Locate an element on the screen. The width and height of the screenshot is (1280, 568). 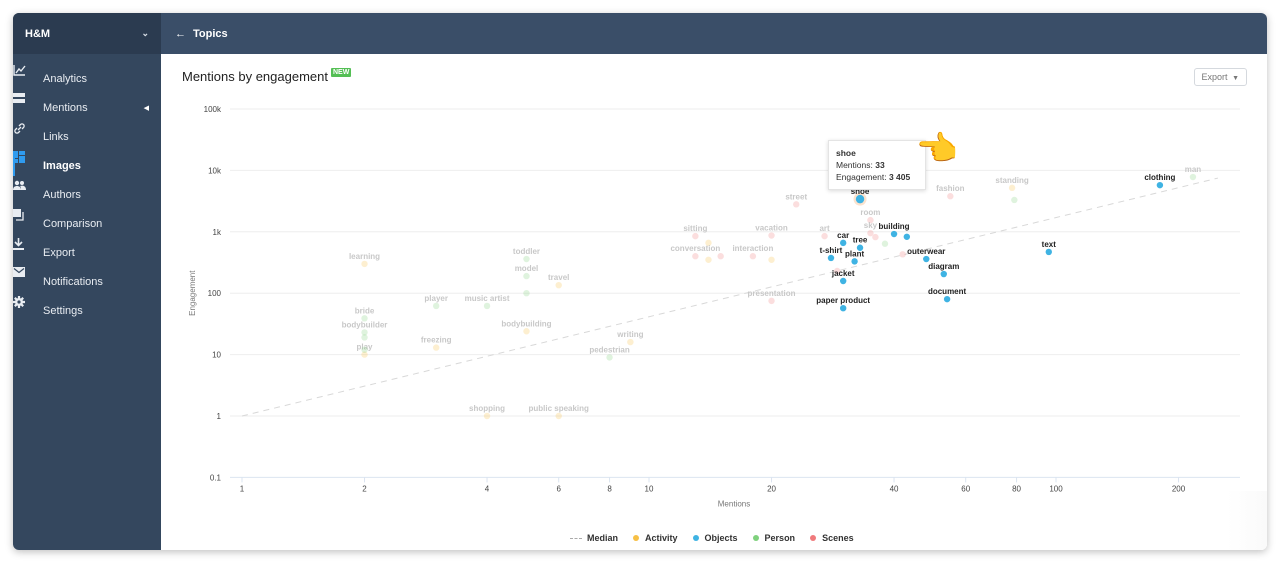
sidebar-item-settings: Settings is located at coordinates (87, 310).